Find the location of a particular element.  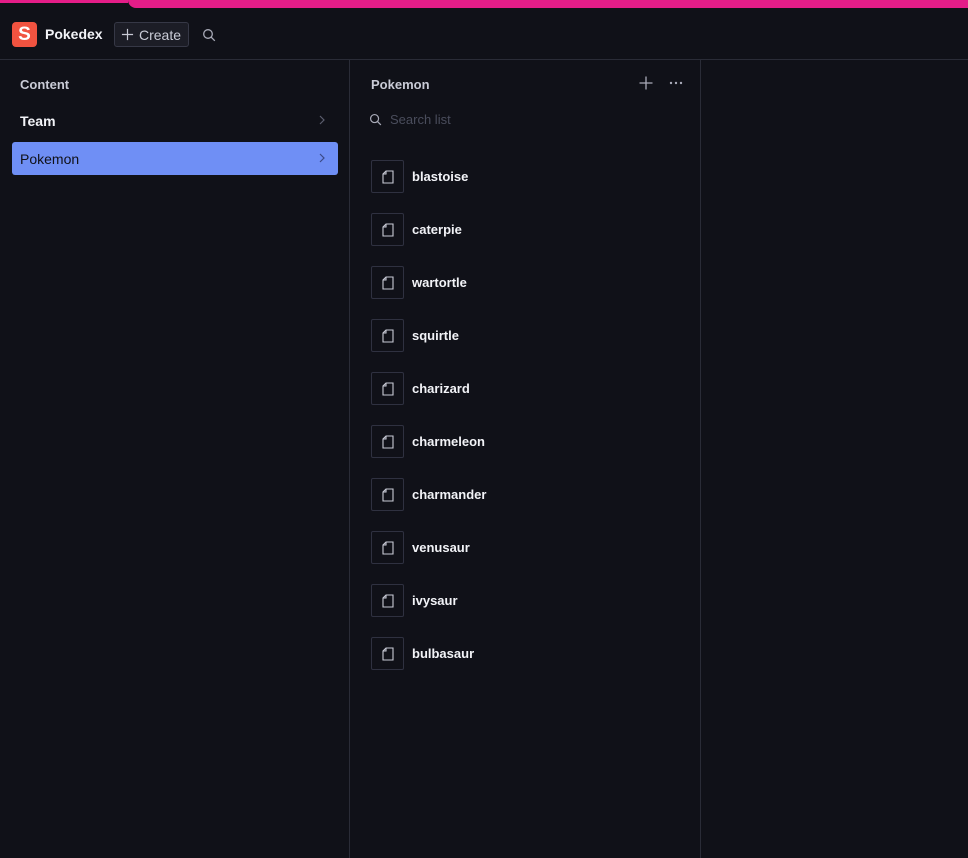

list-item: charmander is located at coordinates (526, 494).